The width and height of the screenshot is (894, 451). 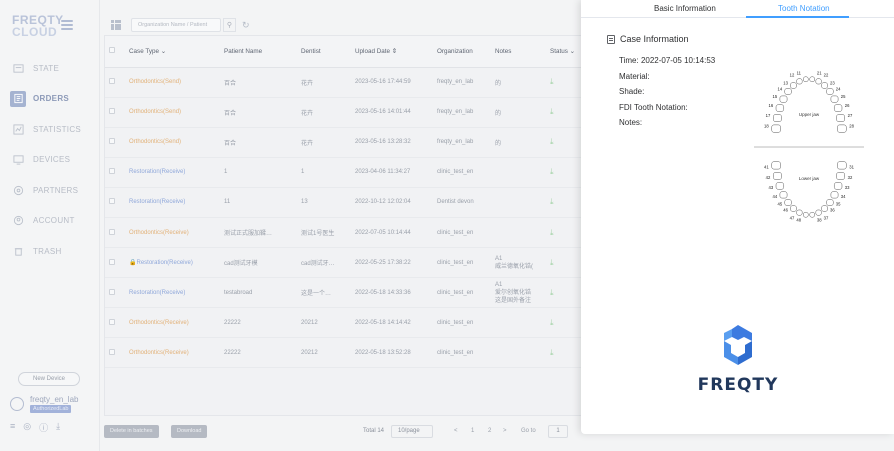 I want to click on col-upload-date: Upload Date ⇕, so click(x=392, y=52).